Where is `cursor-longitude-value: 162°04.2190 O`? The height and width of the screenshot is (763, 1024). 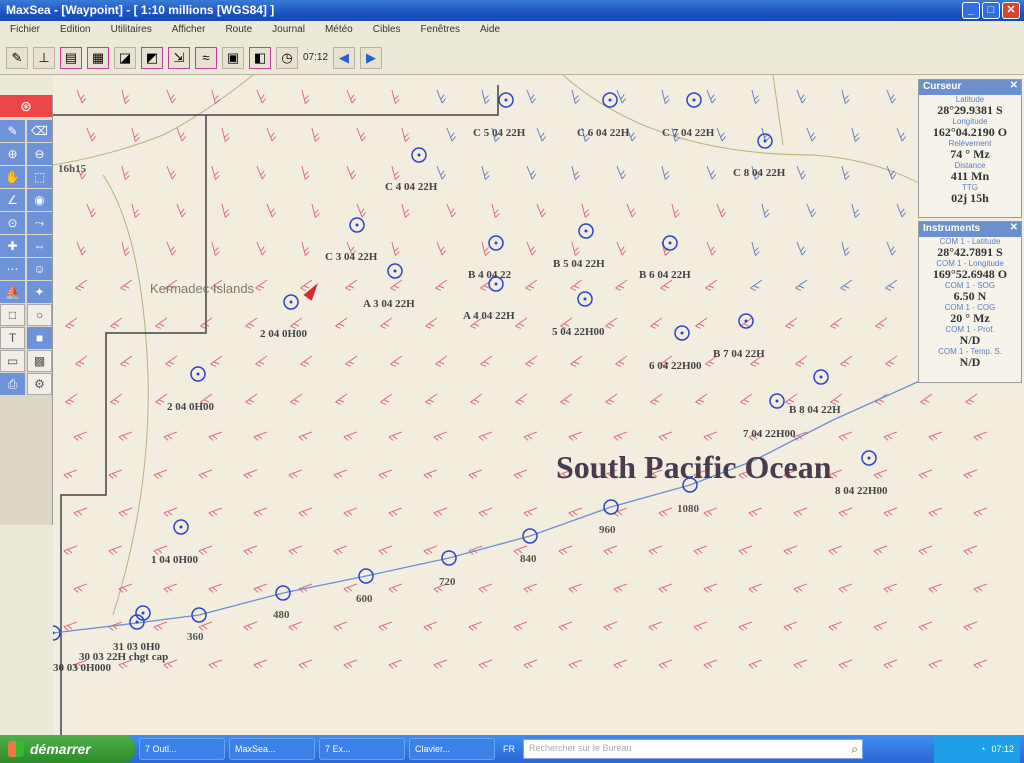 cursor-longitude-value: 162°04.2190 O is located at coordinates (970, 132).